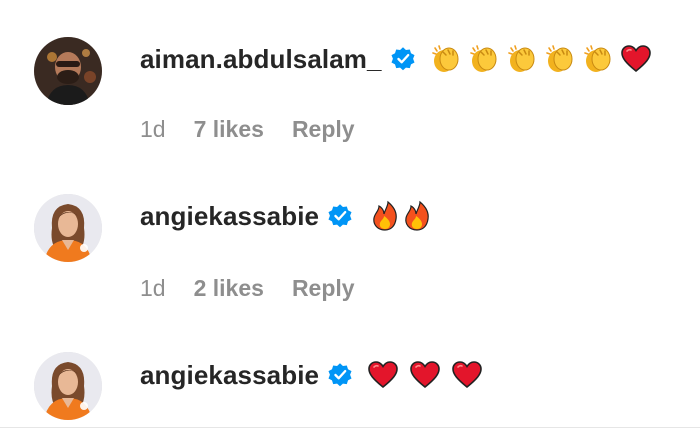  I want to click on comment-meta: 1d 7 likes Reply, so click(247, 129).